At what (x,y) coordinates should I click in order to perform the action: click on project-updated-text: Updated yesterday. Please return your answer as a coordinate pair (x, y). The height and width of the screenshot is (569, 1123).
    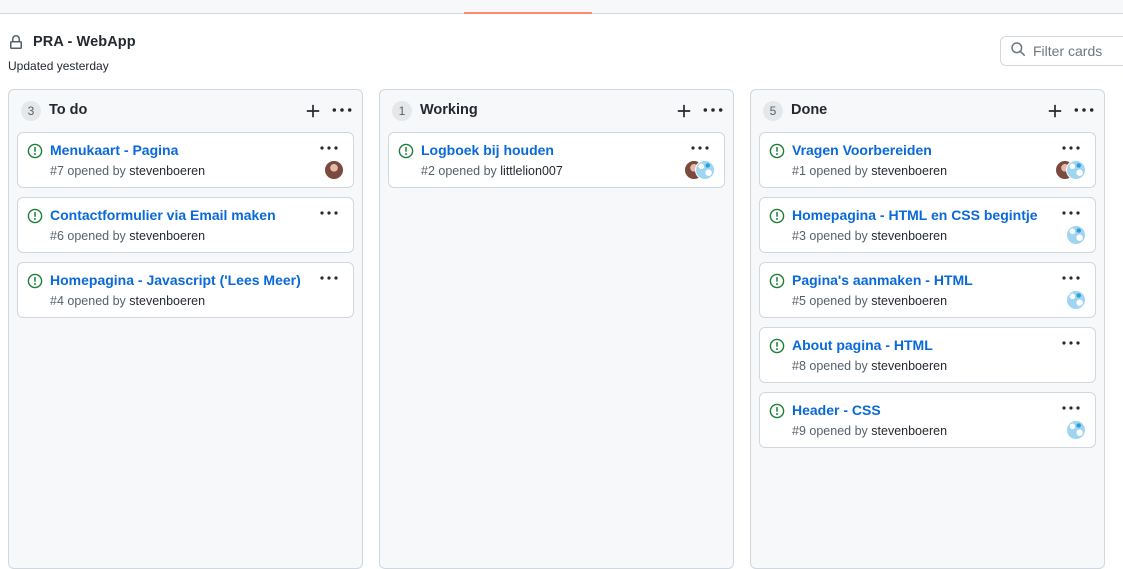
    Looking at the image, I should click on (58, 66).